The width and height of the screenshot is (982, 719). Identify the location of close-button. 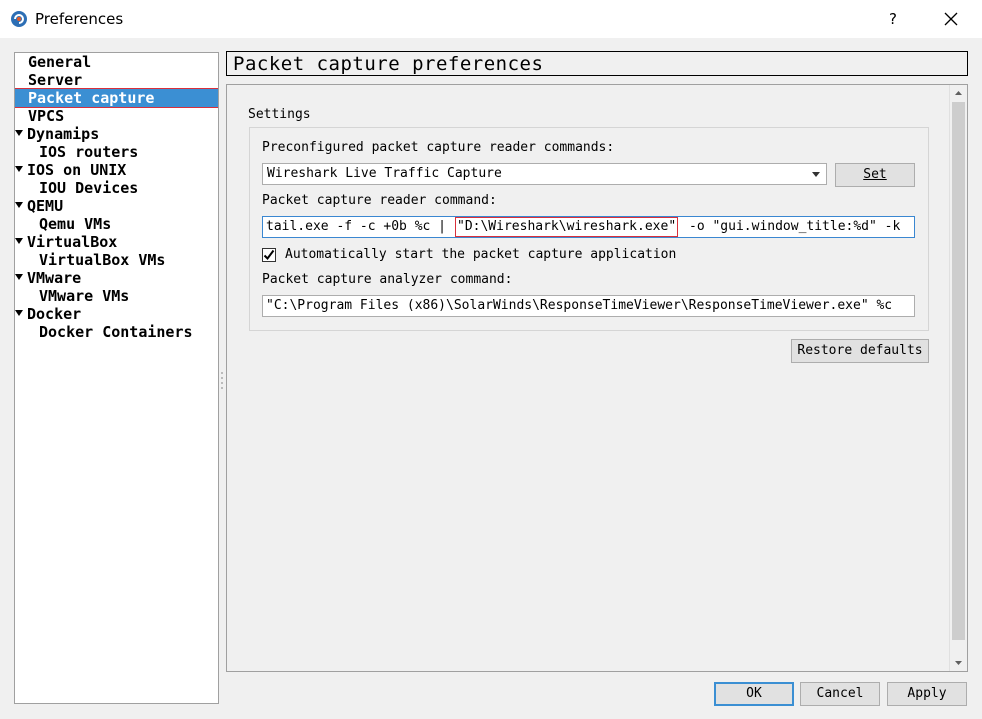
(951, 19).